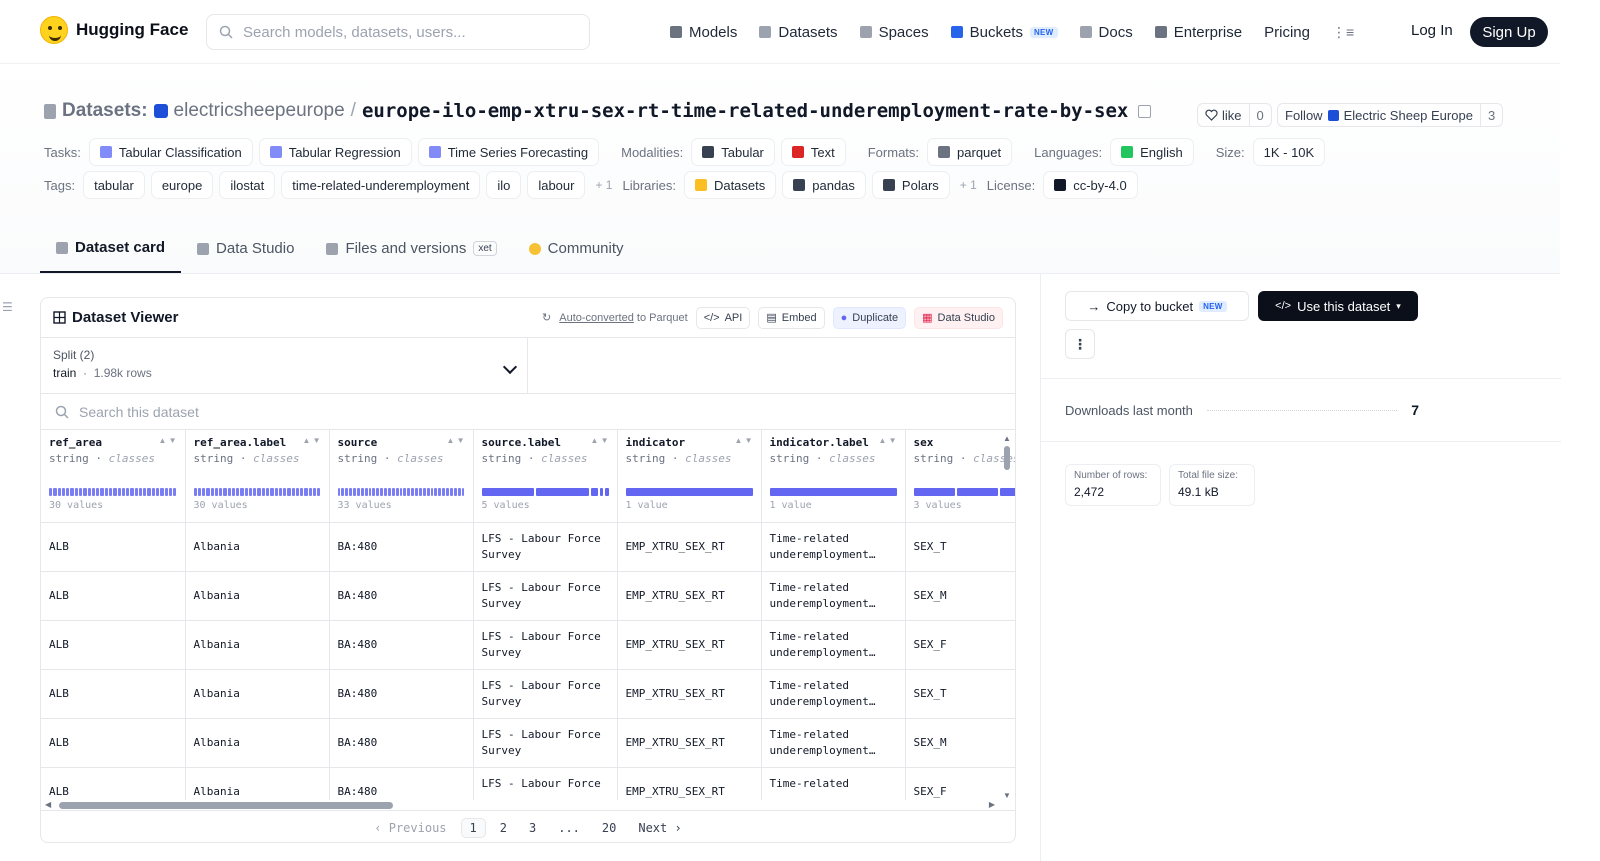 This screenshot has height=861, width=1600. Describe the element at coordinates (182, 185) in the screenshot. I see `tag-chip: europe` at that location.